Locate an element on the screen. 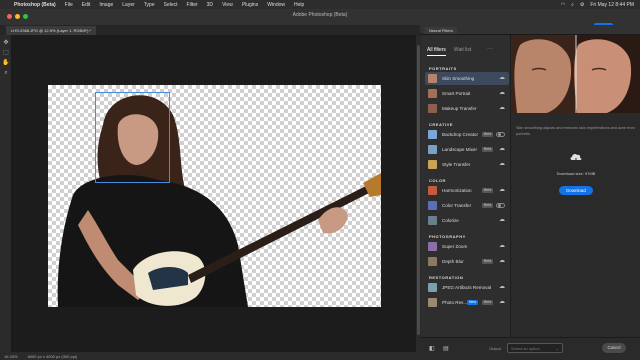 The image size is (640, 360). selection-box is located at coordinates (132, 137).